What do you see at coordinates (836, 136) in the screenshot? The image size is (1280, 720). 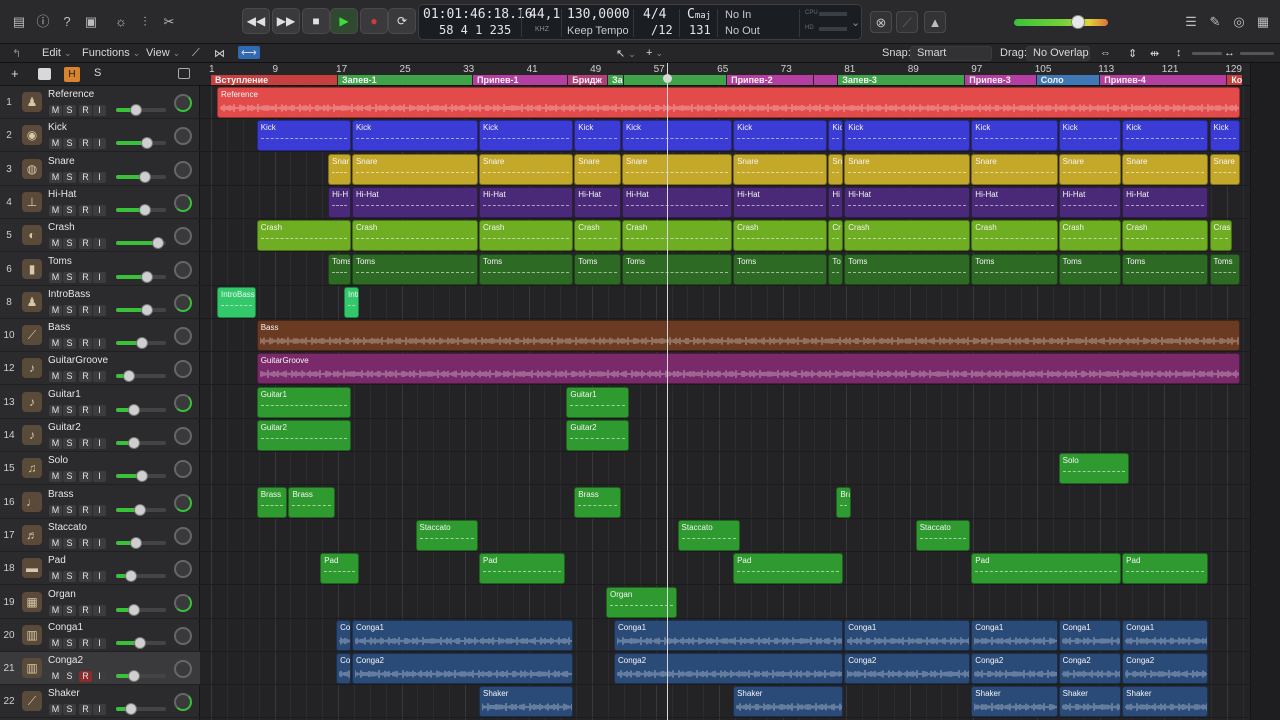 I see `midi-region: Kic` at bounding box center [836, 136].